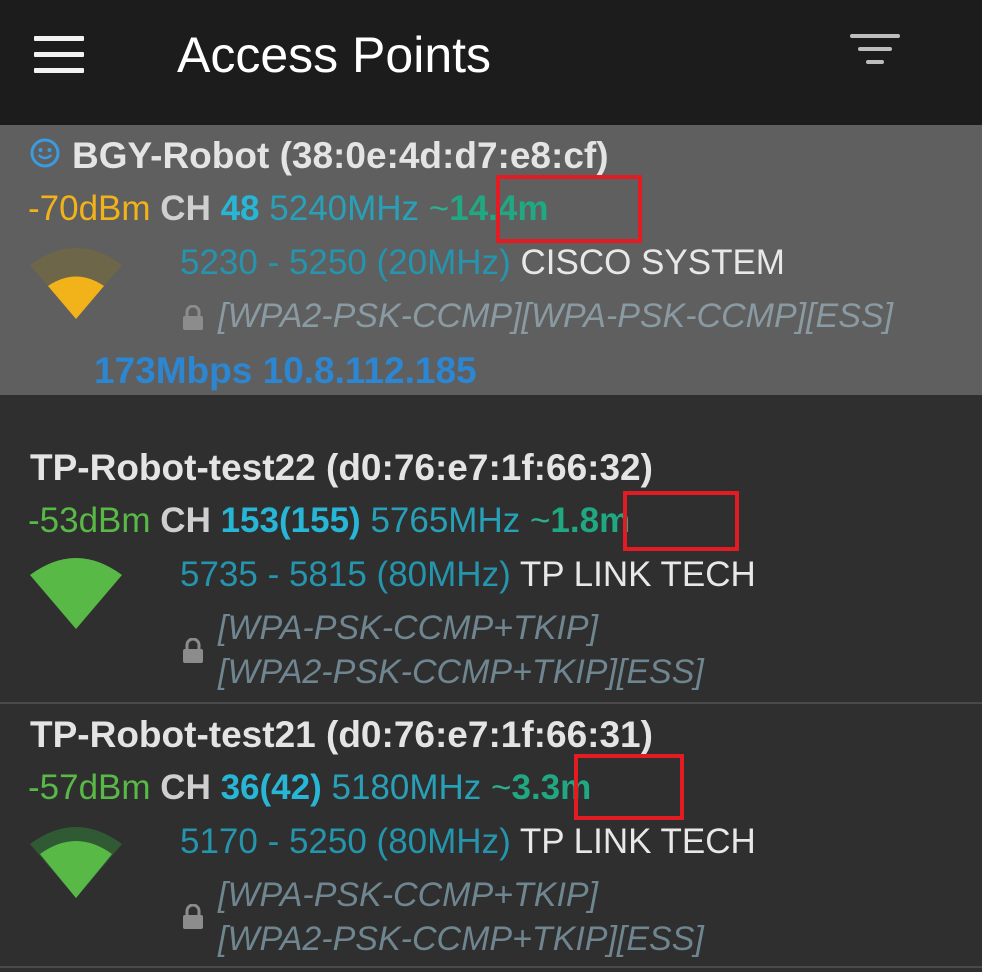 Image resolution: width=982 pixels, height=972 pixels. I want to click on channel-range-row: 5230 - 5250 (20MHz) CISCO SYSTEM, so click(482, 263).